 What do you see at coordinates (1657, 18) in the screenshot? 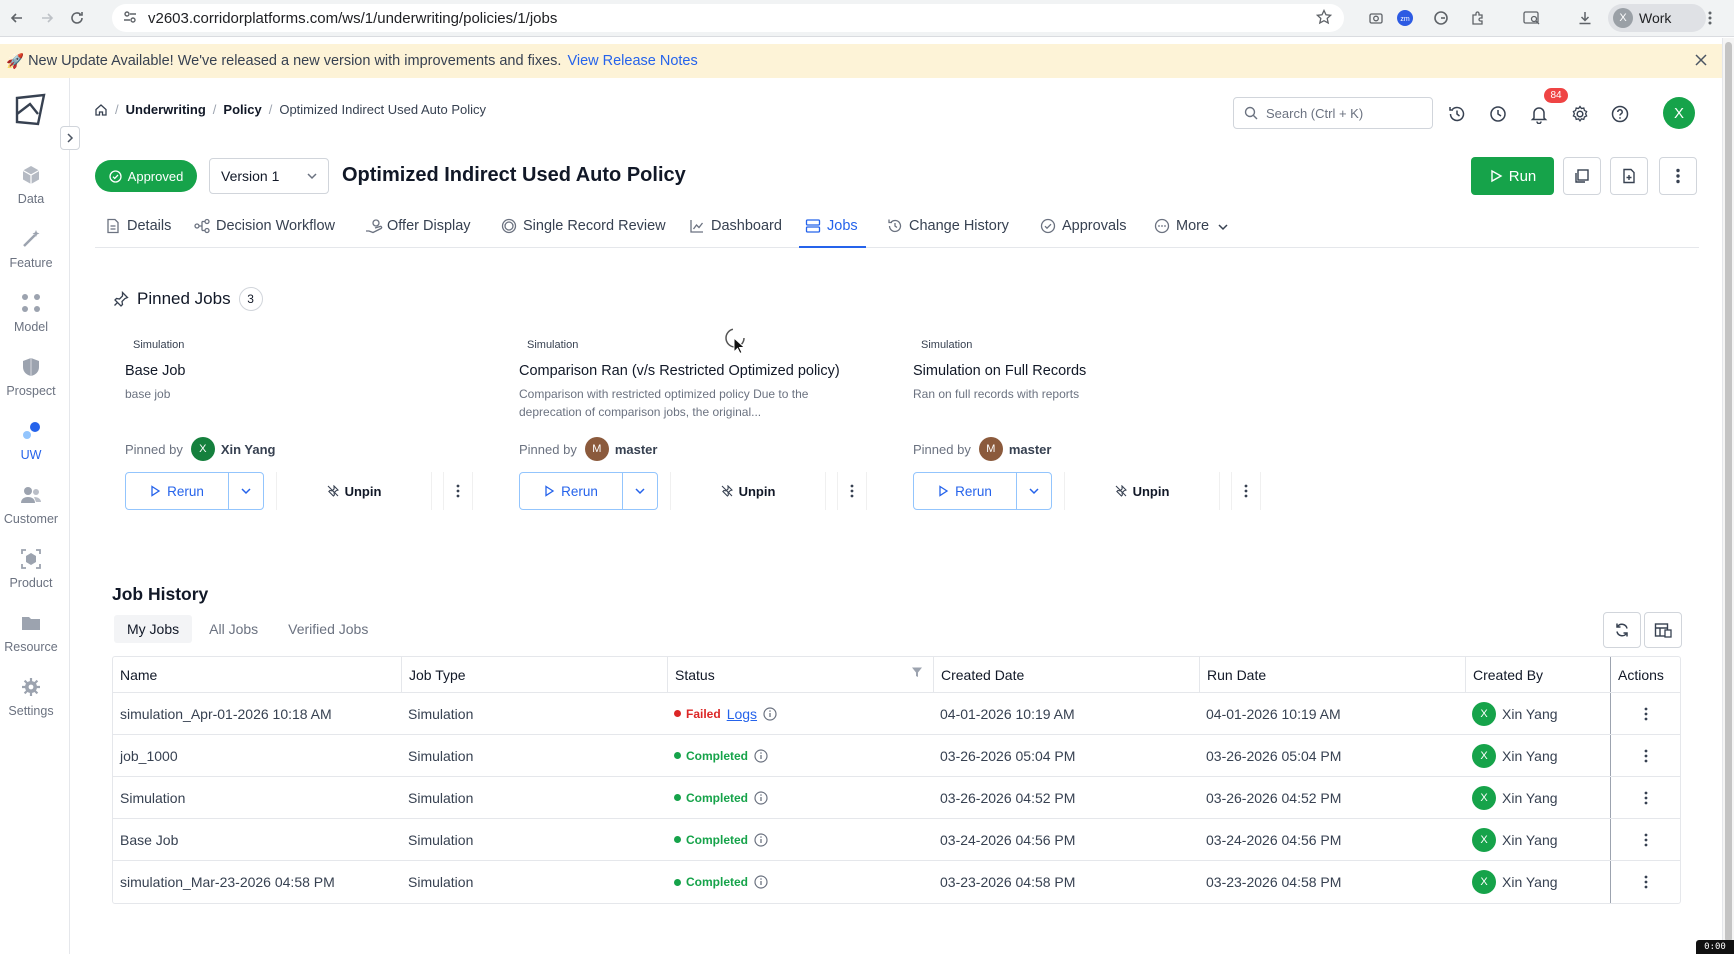
I see `profile-button: X Work` at bounding box center [1657, 18].